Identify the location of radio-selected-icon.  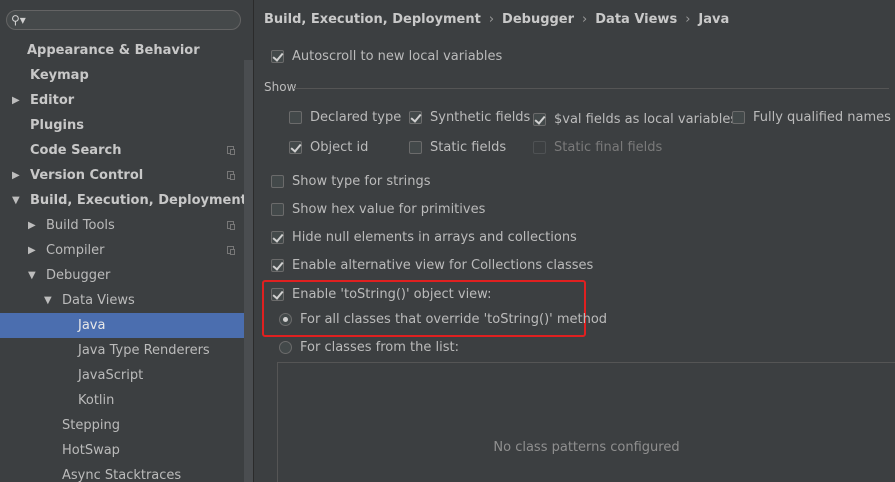
(285, 319).